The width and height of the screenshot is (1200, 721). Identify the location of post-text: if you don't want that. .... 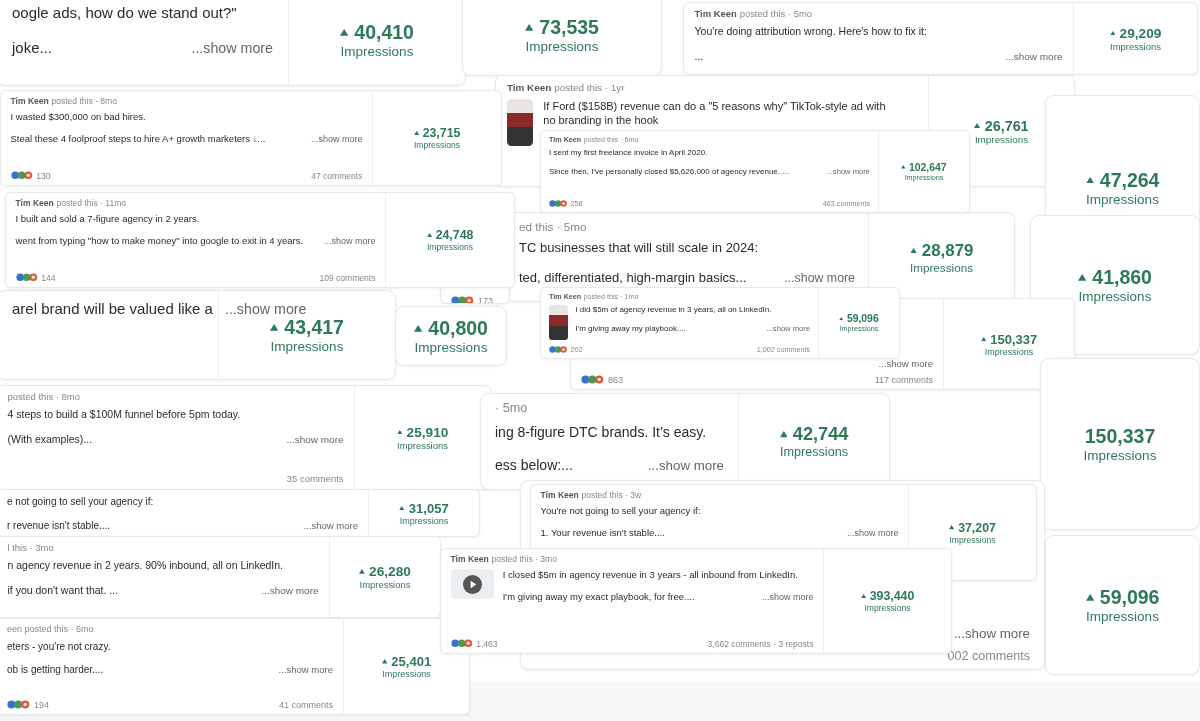
(63, 590).